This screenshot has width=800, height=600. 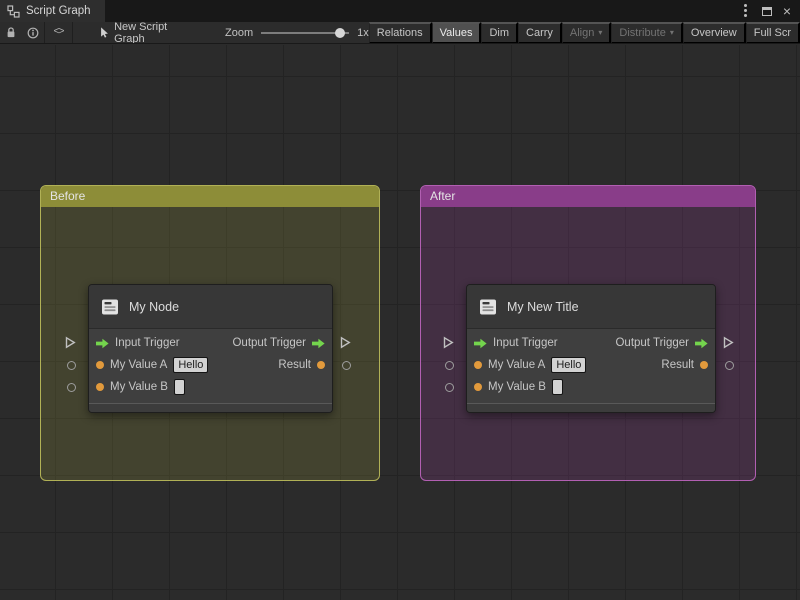 I want to click on dim-button: Dim, so click(x=500, y=32).